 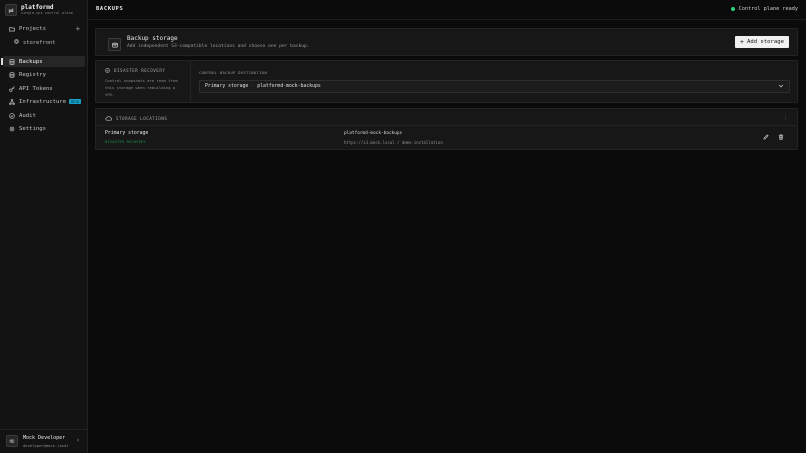 I want to click on chevron-left-icon: ‹, so click(x=78, y=440).